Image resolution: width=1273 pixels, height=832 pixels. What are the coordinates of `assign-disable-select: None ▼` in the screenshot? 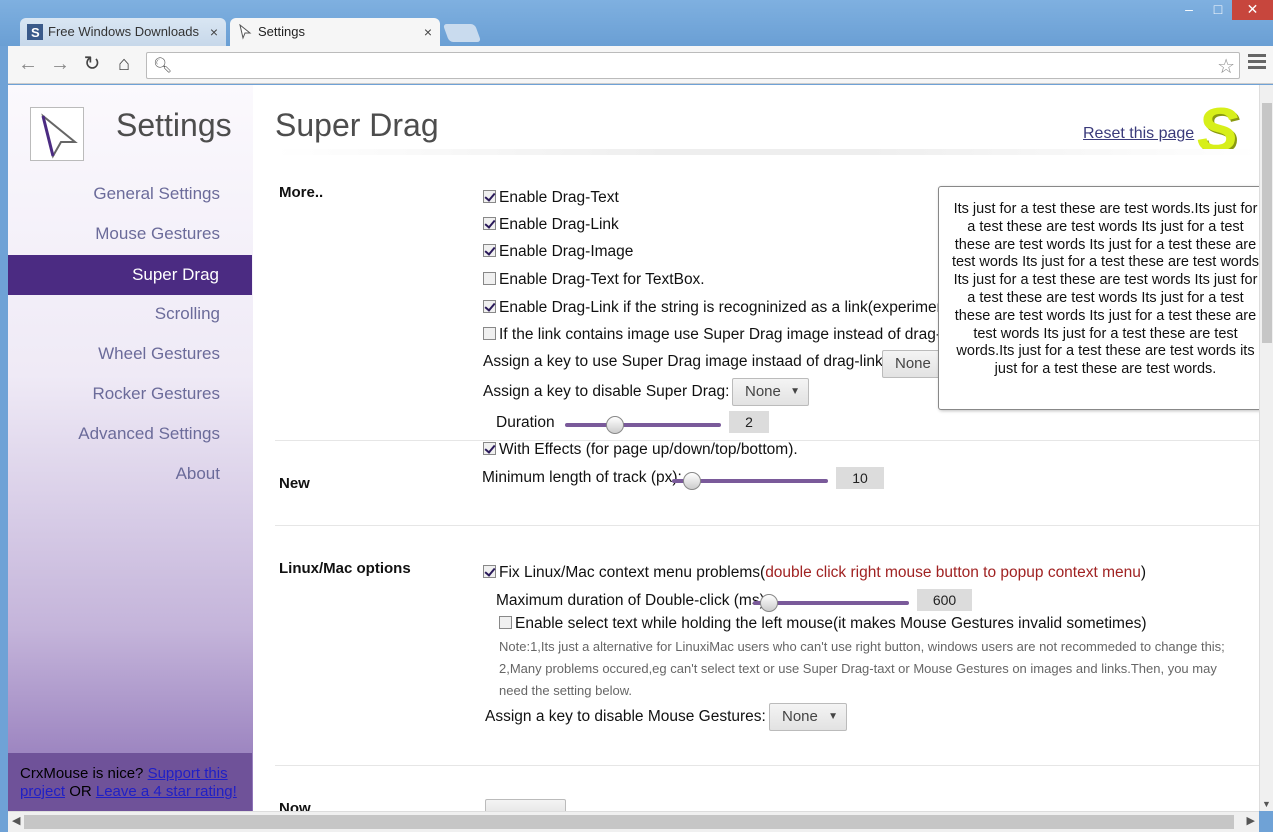 It's located at (770, 392).